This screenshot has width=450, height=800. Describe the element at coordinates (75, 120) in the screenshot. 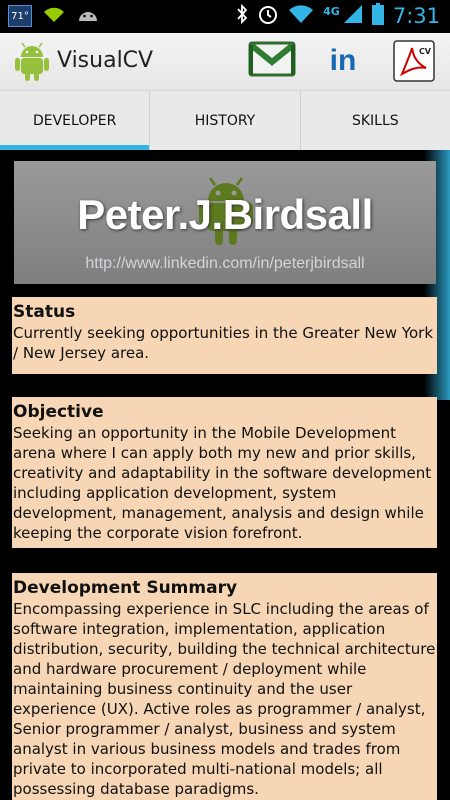

I see `tab-developer: DEVELOPER` at that location.